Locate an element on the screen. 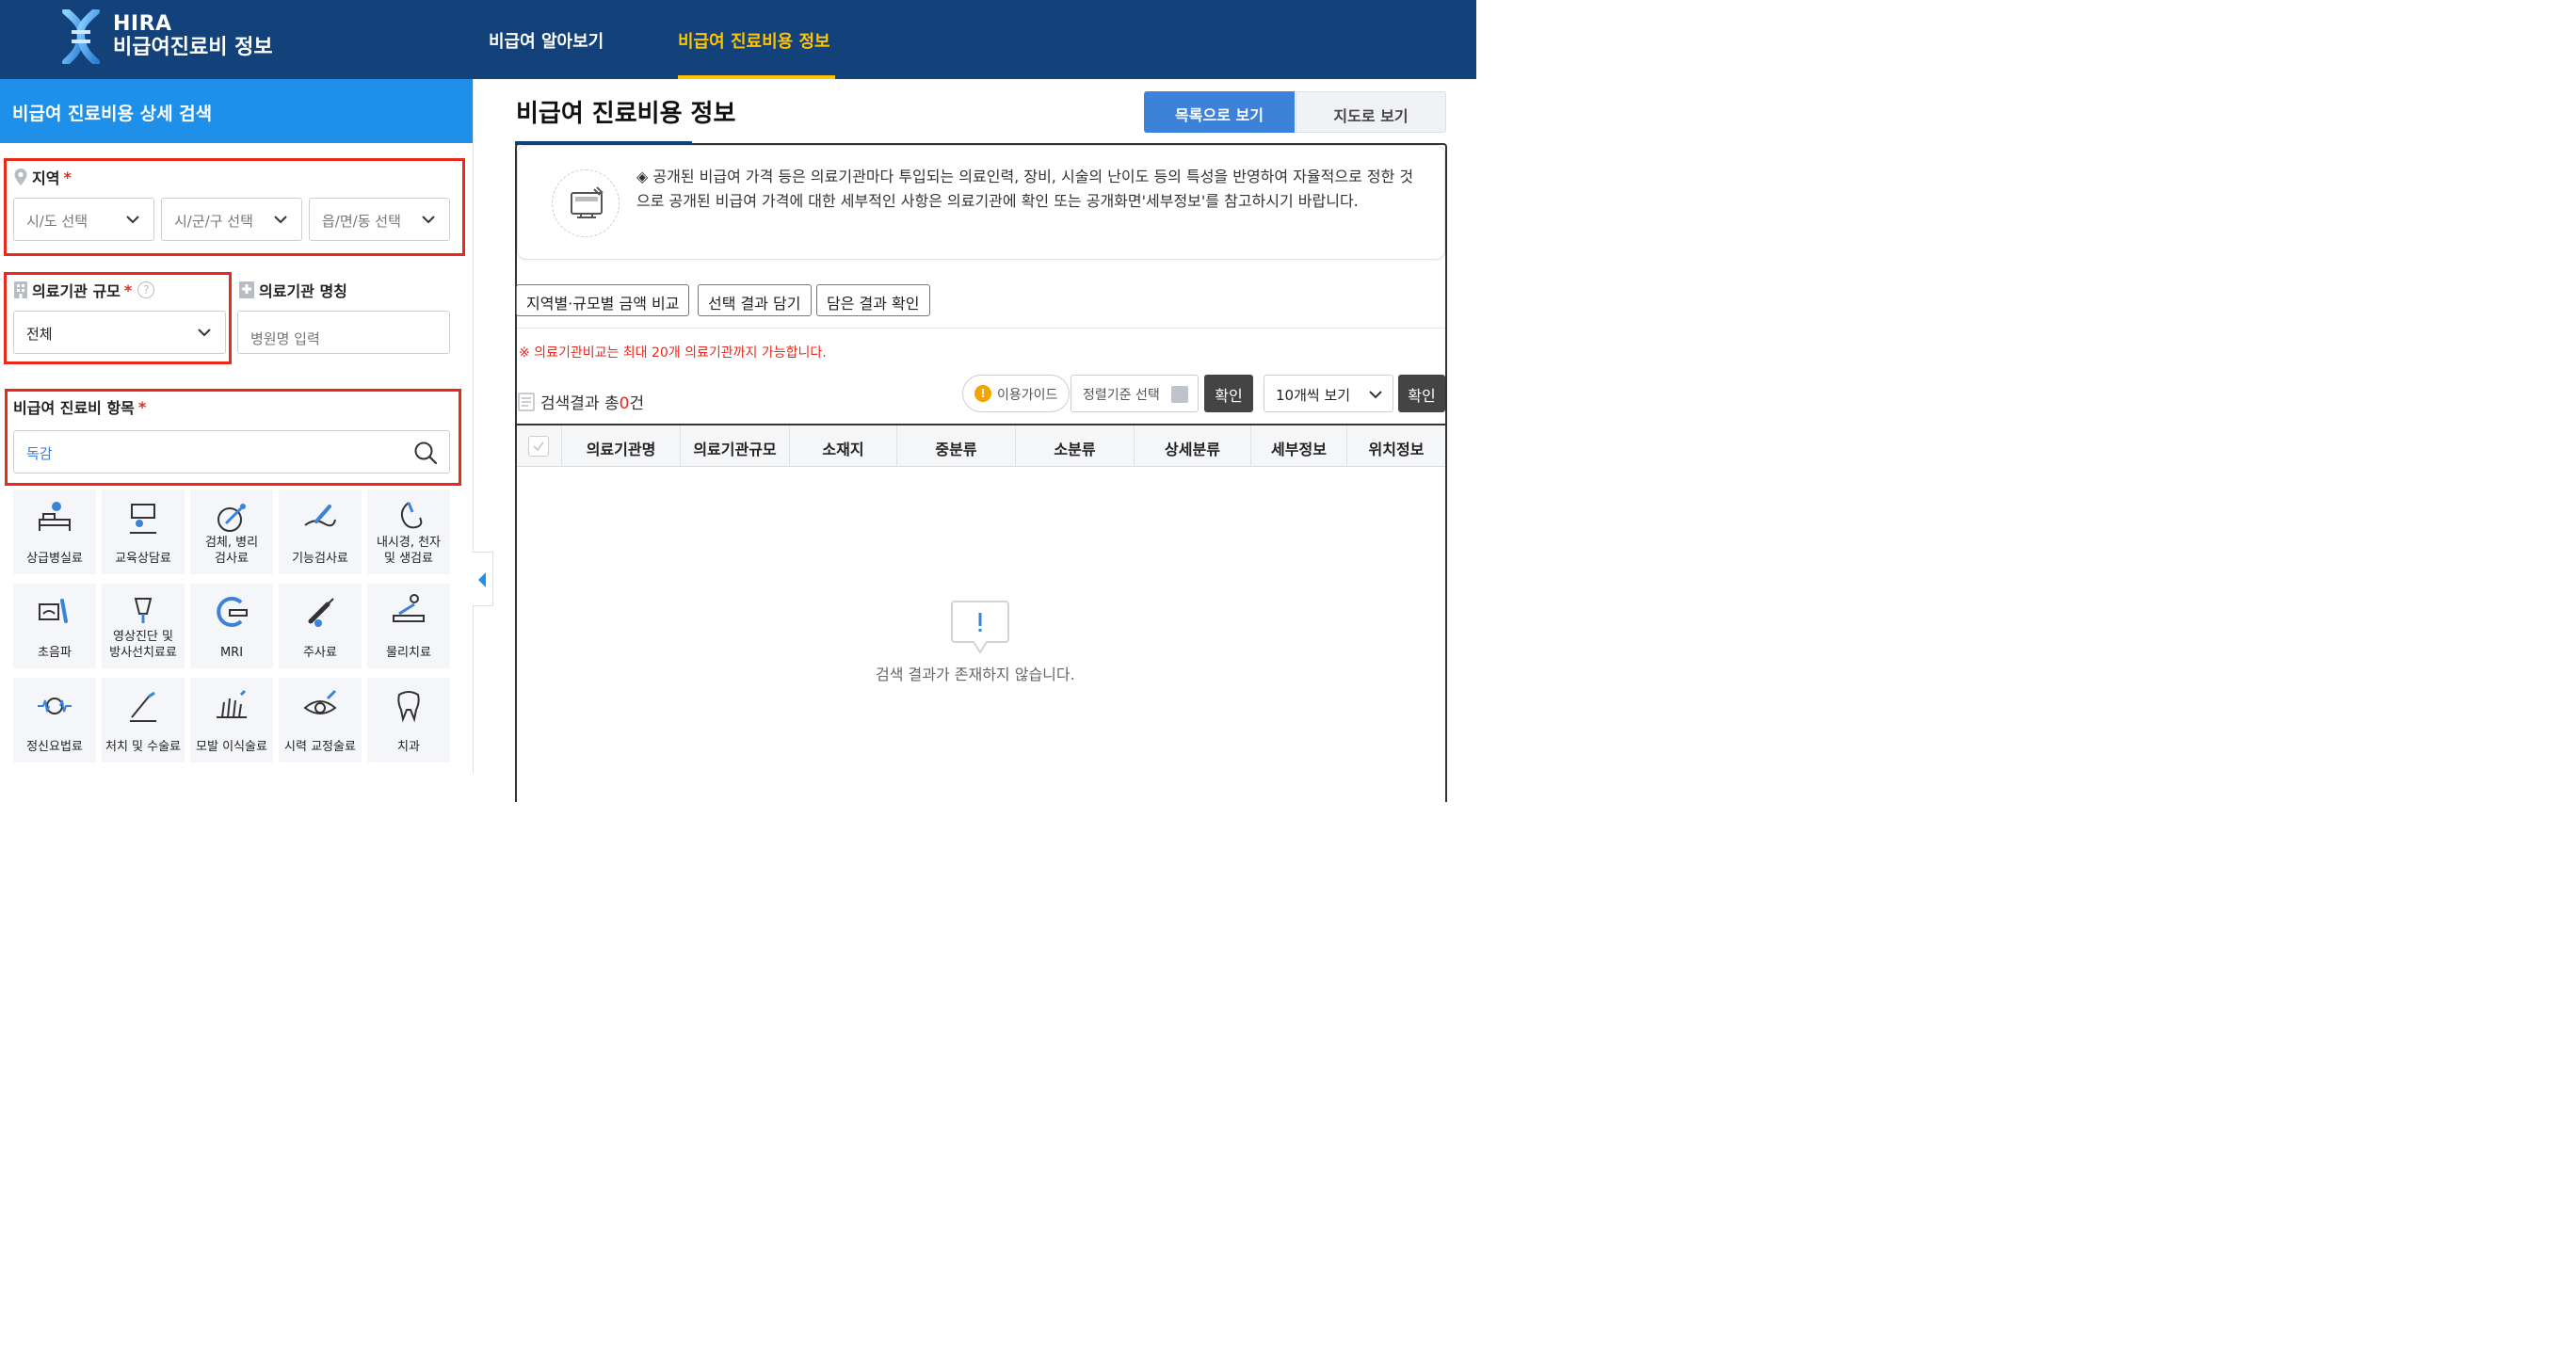  sort-confirm-button: 확인 is located at coordinates (1228, 393).